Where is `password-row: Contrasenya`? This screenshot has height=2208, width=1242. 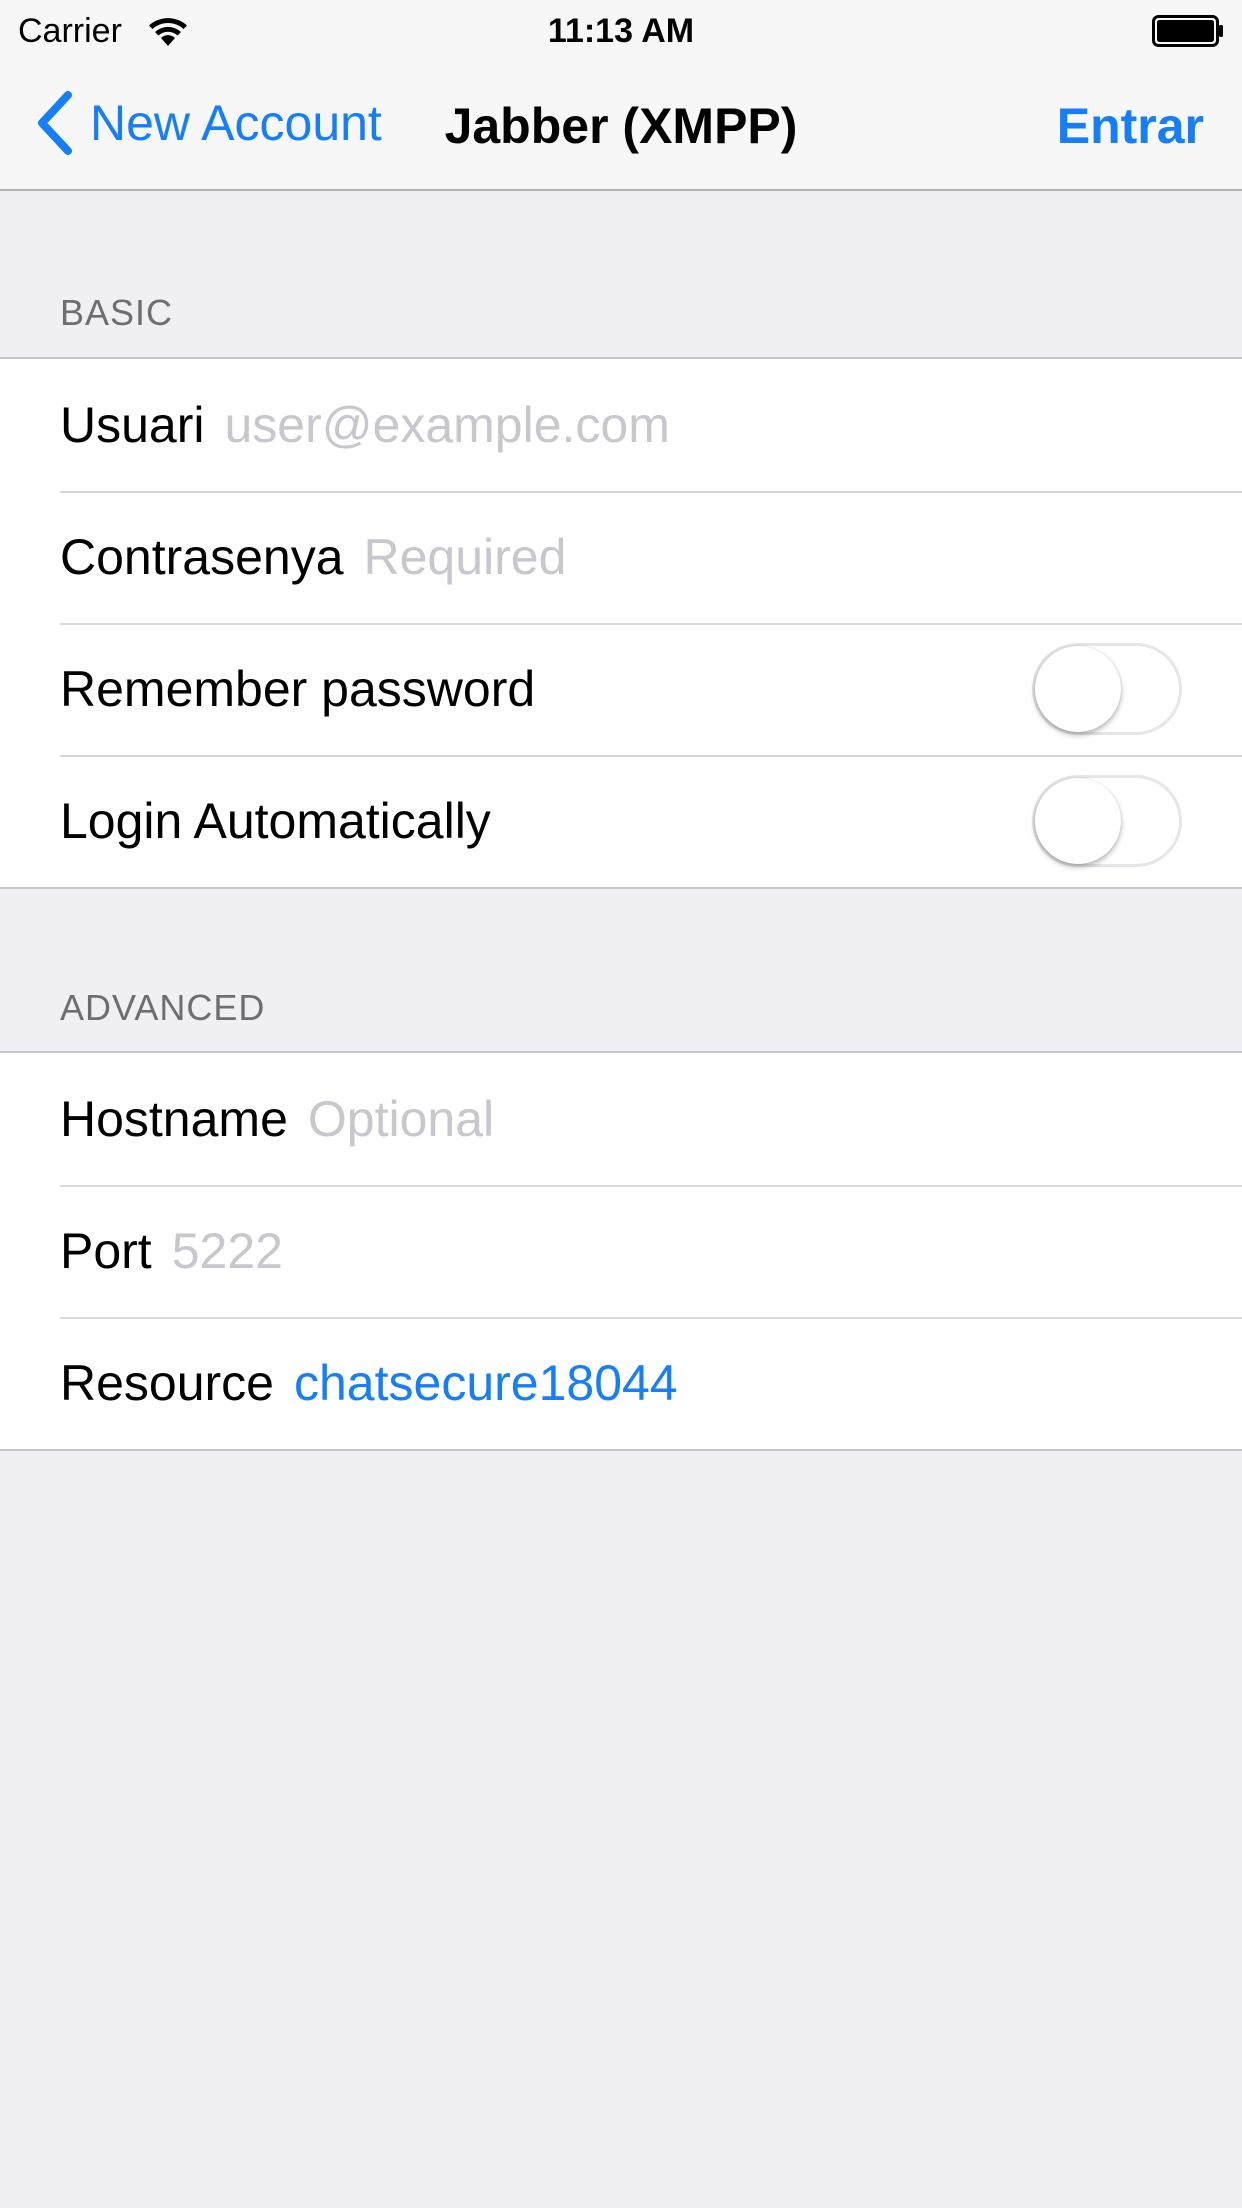 password-row: Contrasenya is located at coordinates (621, 557).